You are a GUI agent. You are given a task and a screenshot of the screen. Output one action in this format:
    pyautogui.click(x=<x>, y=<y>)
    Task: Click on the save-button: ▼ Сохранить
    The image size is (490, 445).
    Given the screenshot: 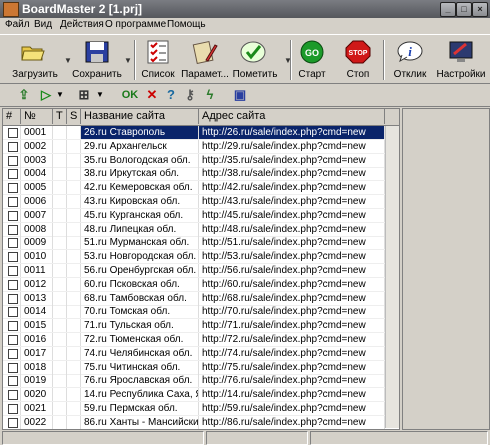 What is the action you would take?
    pyautogui.click(x=102, y=60)
    